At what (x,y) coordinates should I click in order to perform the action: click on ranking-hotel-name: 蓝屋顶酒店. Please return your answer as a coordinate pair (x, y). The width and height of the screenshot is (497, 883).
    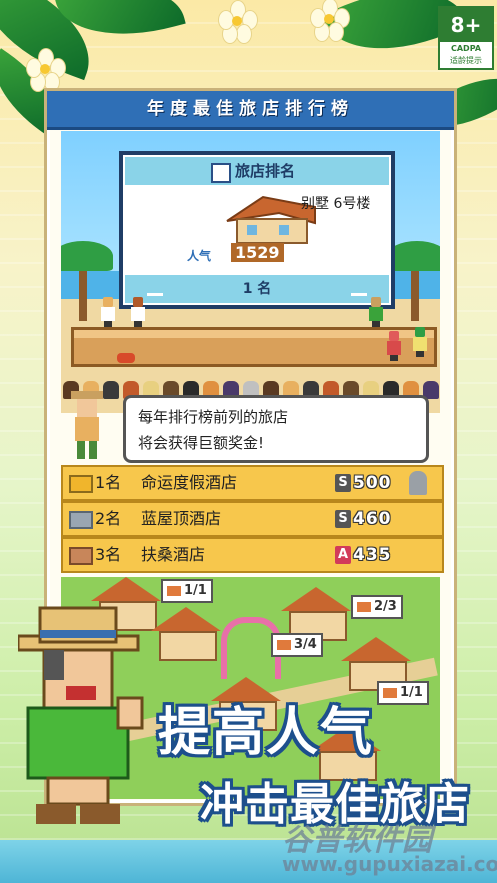
    Looking at the image, I should click on (181, 518).